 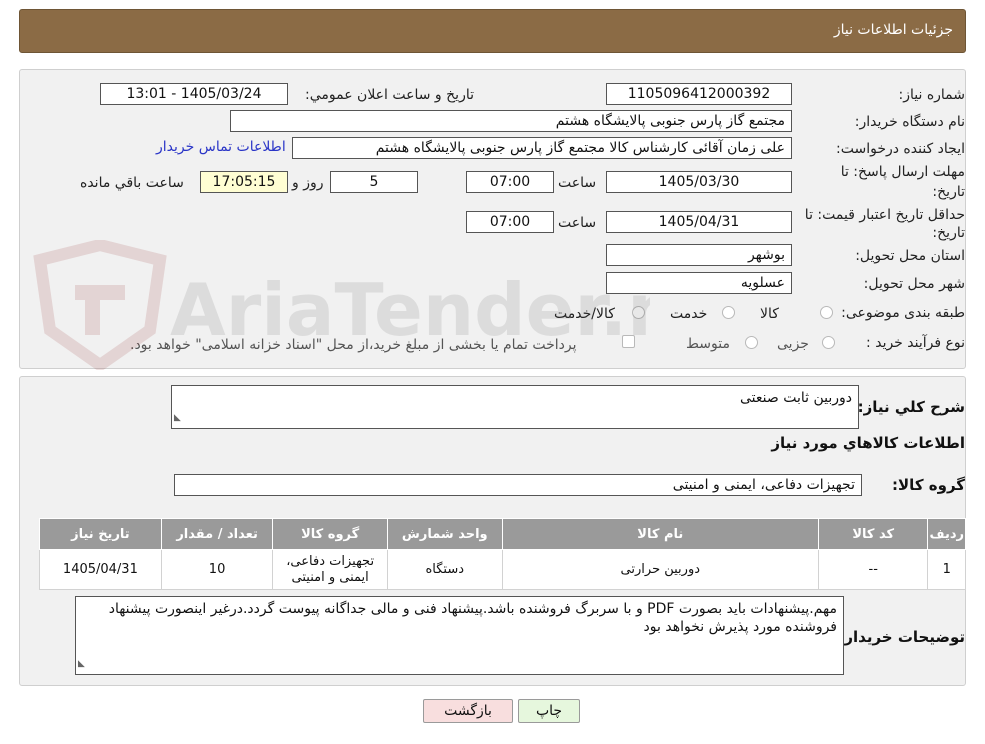 What do you see at coordinates (751, 342) in the screenshot?
I see `purchase-medium-radio` at bounding box center [751, 342].